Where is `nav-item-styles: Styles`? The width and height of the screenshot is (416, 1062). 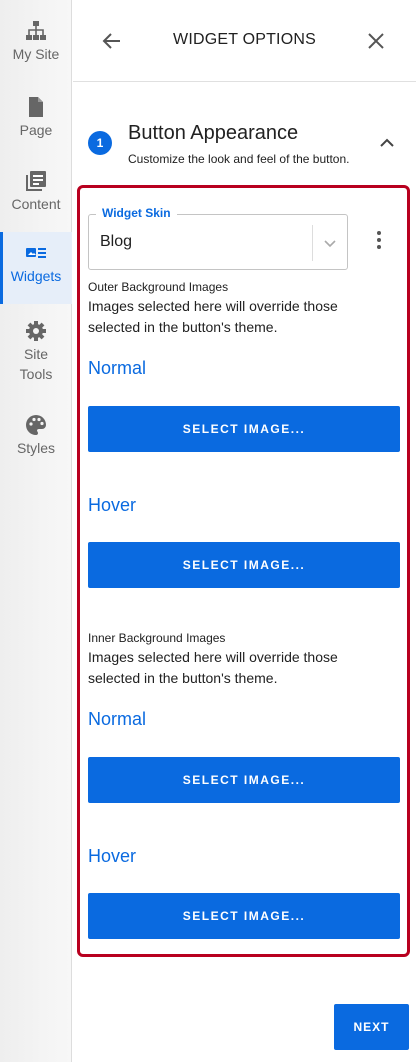
nav-item-styles: Styles is located at coordinates (36, 440).